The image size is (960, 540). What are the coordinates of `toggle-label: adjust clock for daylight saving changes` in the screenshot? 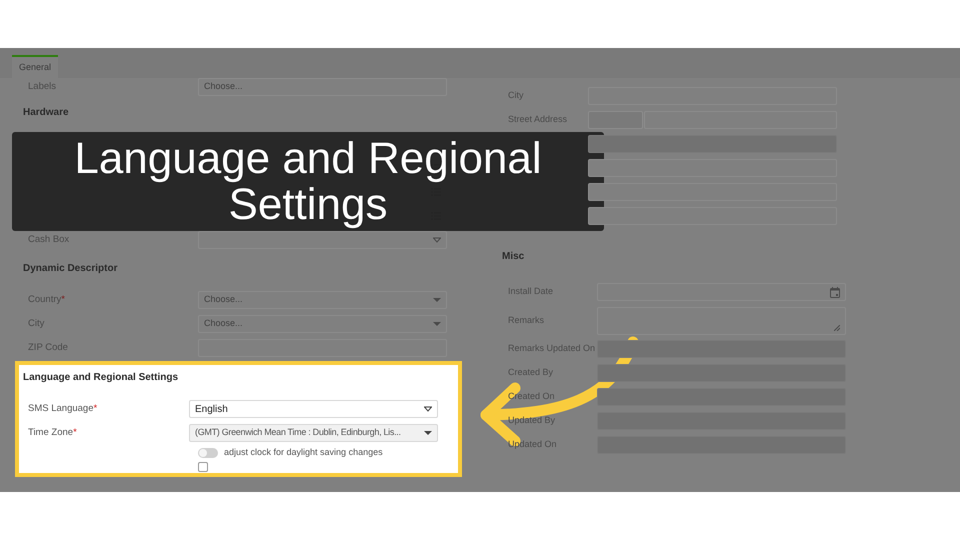 It's located at (303, 453).